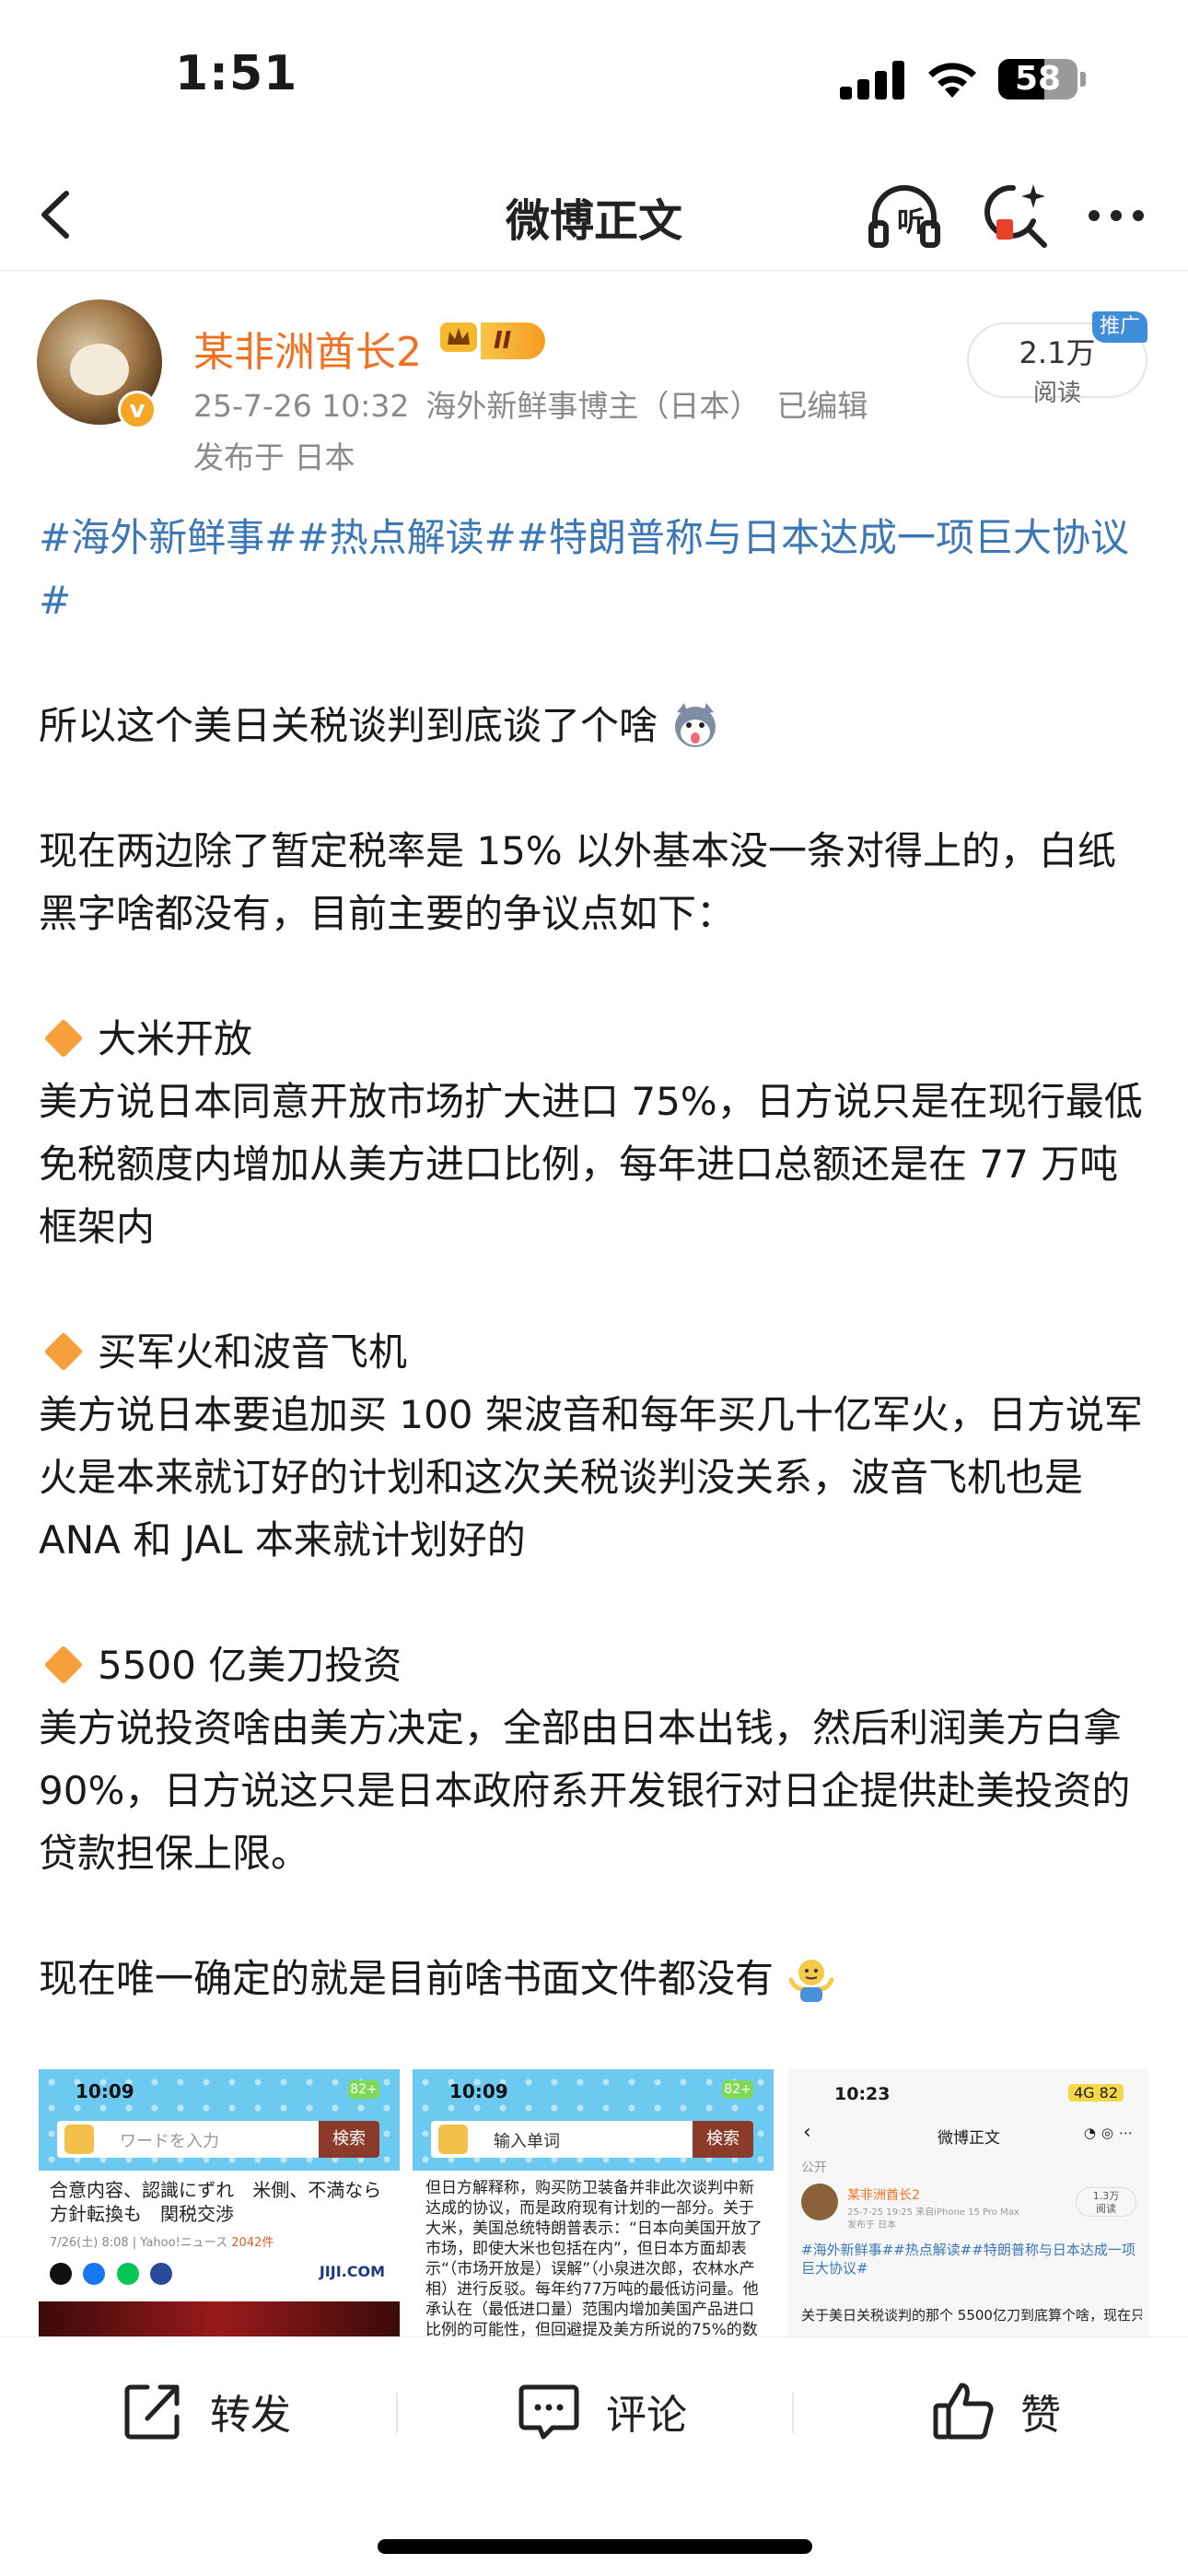 The height and width of the screenshot is (2576, 1188). Describe the element at coordinates (307, 348) in the screenshot. I see `author-name: 某非洲酋长2` at that location.